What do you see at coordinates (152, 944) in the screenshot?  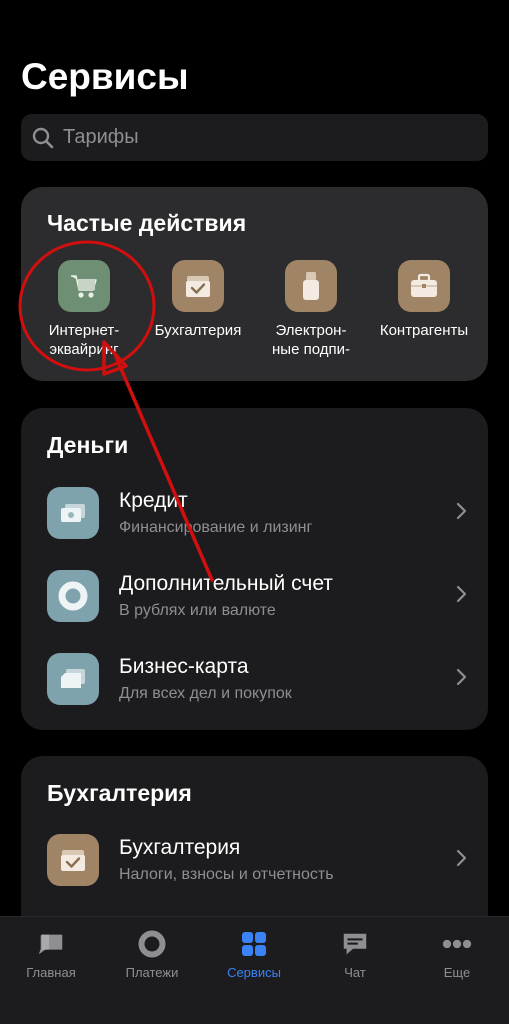 I see `payments-ring-icon` at bounding box center [152, 944].